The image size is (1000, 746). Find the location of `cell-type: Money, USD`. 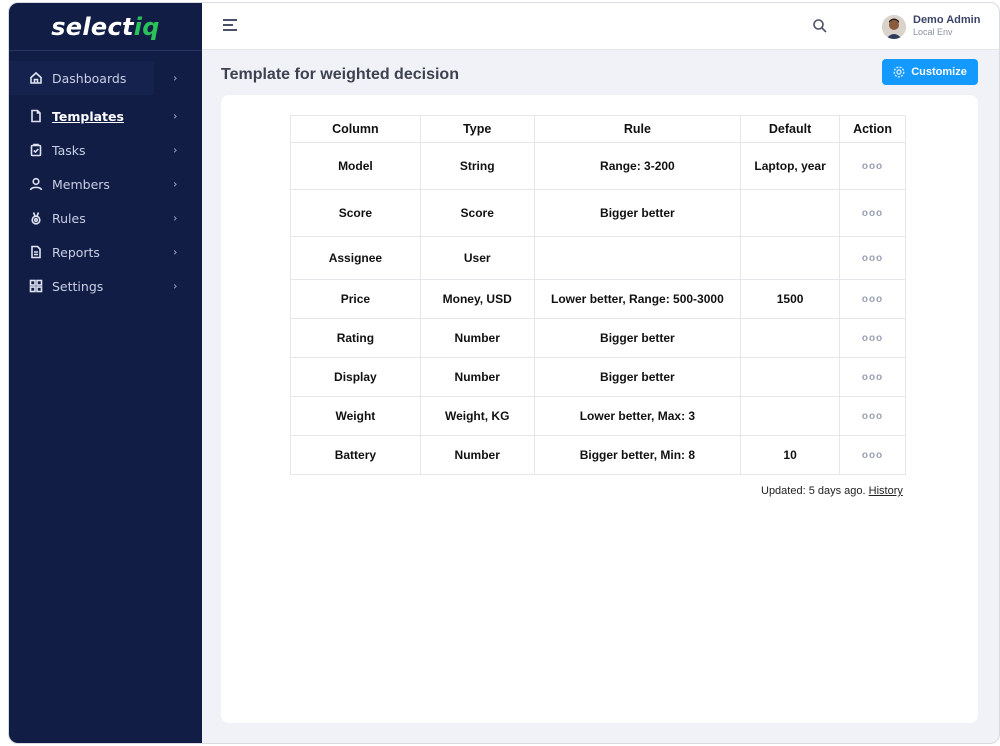

cell-type: Money, USD is located at coordinates (477, 299).